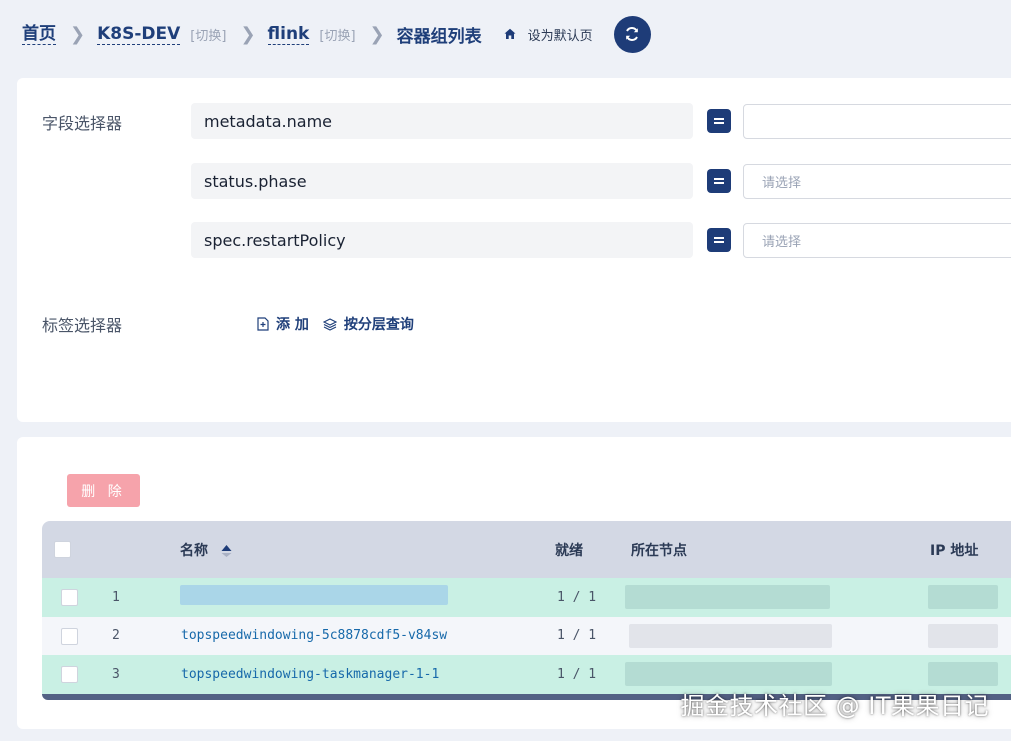 Image resolution: width=1011 pixels, height=741 pixels. Describe the element at coordinates (226, 551) in the screenshot. I see `sort-ascending-icon` at that location.